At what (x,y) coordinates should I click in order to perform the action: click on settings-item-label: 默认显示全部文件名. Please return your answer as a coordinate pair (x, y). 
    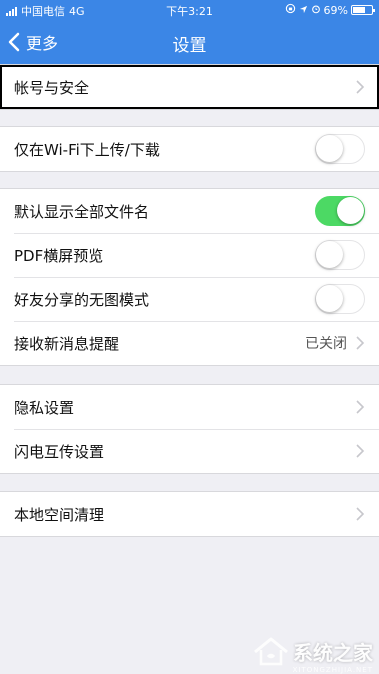
    Looking at the image, I should click on (82, 211).